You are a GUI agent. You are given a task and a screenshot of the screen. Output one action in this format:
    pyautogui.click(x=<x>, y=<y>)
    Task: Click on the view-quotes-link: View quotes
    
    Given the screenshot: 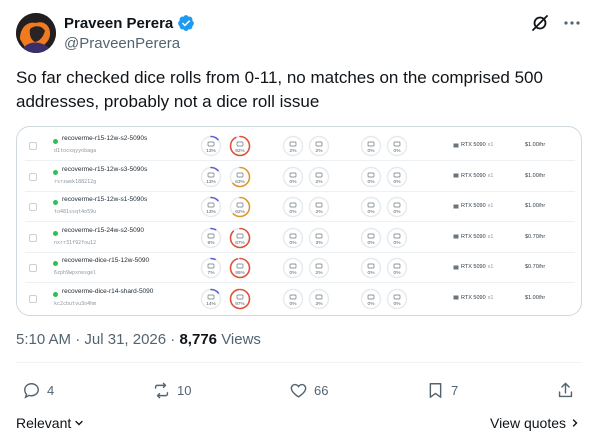 What is the action you would take?
    pyautogui.click(x=535, y=423)
    